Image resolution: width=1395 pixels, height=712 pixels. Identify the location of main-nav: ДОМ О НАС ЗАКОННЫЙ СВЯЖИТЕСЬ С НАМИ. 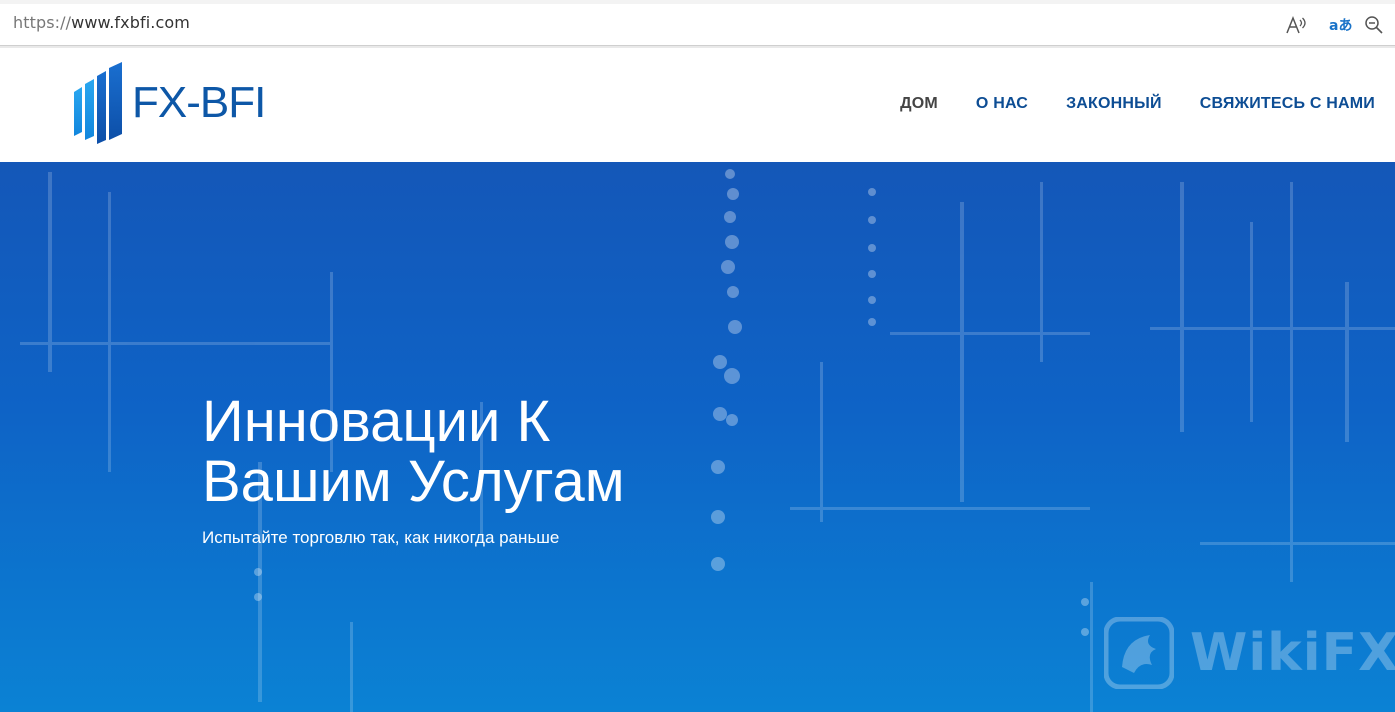
(1118, 104).